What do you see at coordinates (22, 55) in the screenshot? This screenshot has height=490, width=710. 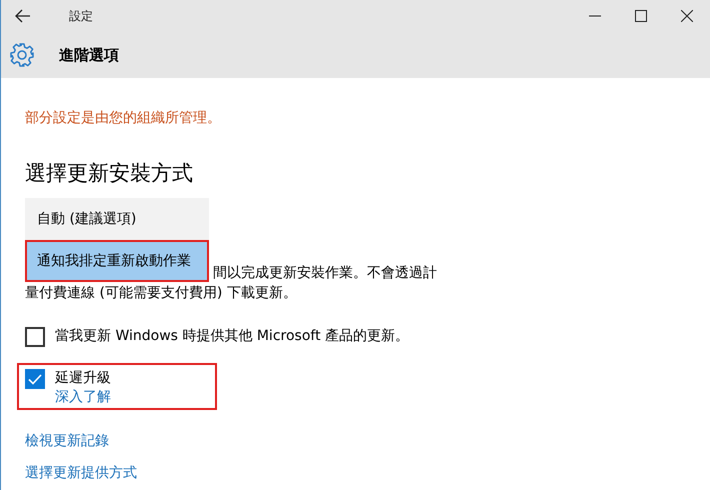 I see `settings-icon` at bounding box center [22, 55].